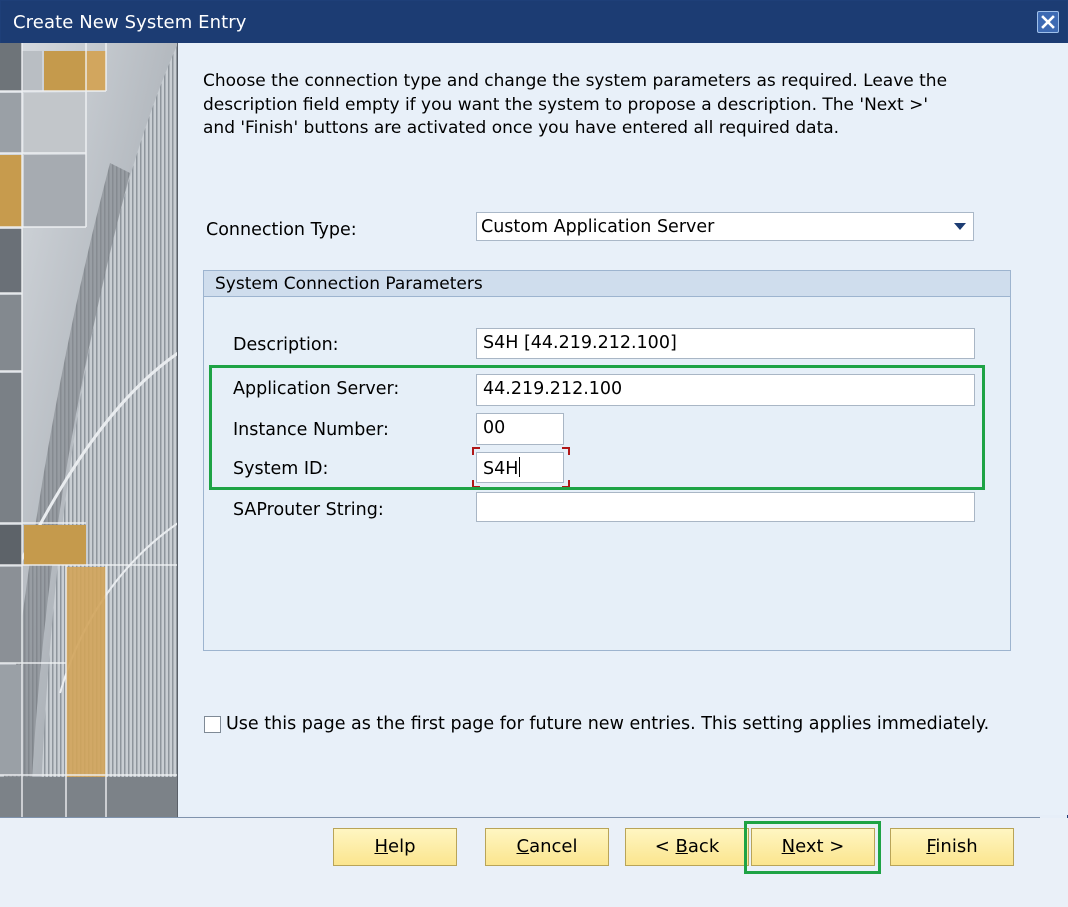 This screenshot has width=1068, height=907. What do you see at coordinates (402, 846) in the screenshot?
I see `help-button-label: elp` at bounding box center [402, 846].